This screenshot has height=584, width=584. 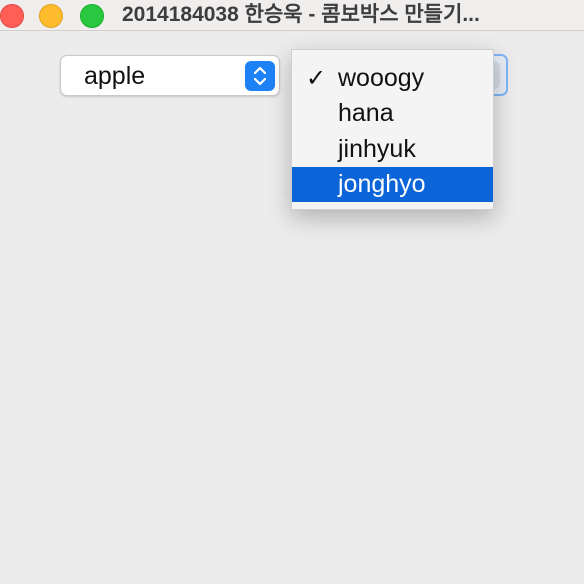 I want to click on up-down-chevron-icon, so click(x=260, y=76).